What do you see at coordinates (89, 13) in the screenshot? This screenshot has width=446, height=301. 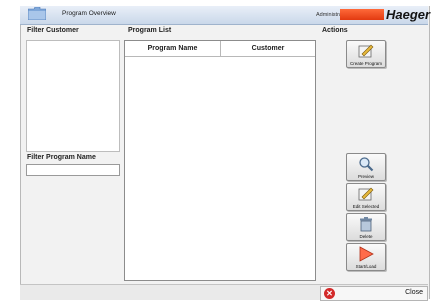 I see `window-title: Program Overview` at bounding box center [89, 13].